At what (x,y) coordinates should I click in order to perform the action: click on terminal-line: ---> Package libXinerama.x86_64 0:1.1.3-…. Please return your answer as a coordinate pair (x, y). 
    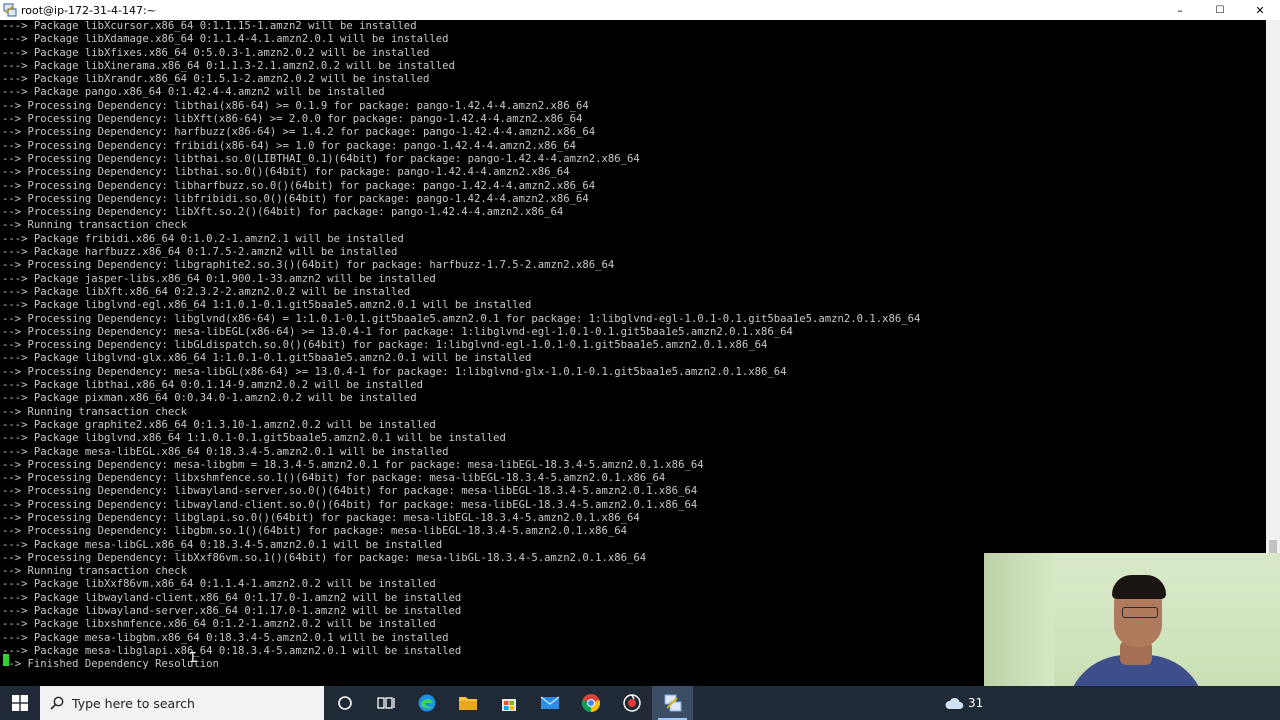
    Looking at the image, I should click on (228, 65).